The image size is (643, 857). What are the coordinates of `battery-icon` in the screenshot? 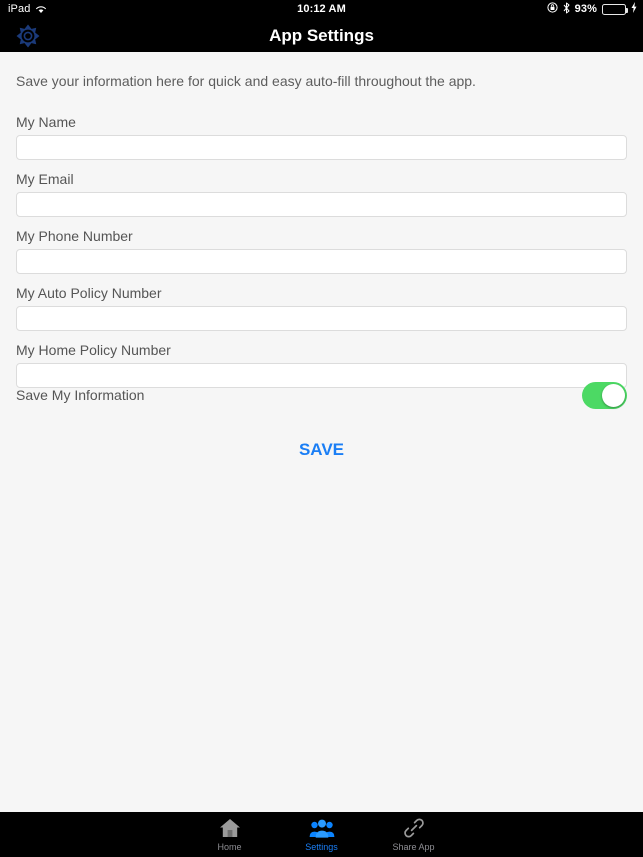 It's located at (615, 9).